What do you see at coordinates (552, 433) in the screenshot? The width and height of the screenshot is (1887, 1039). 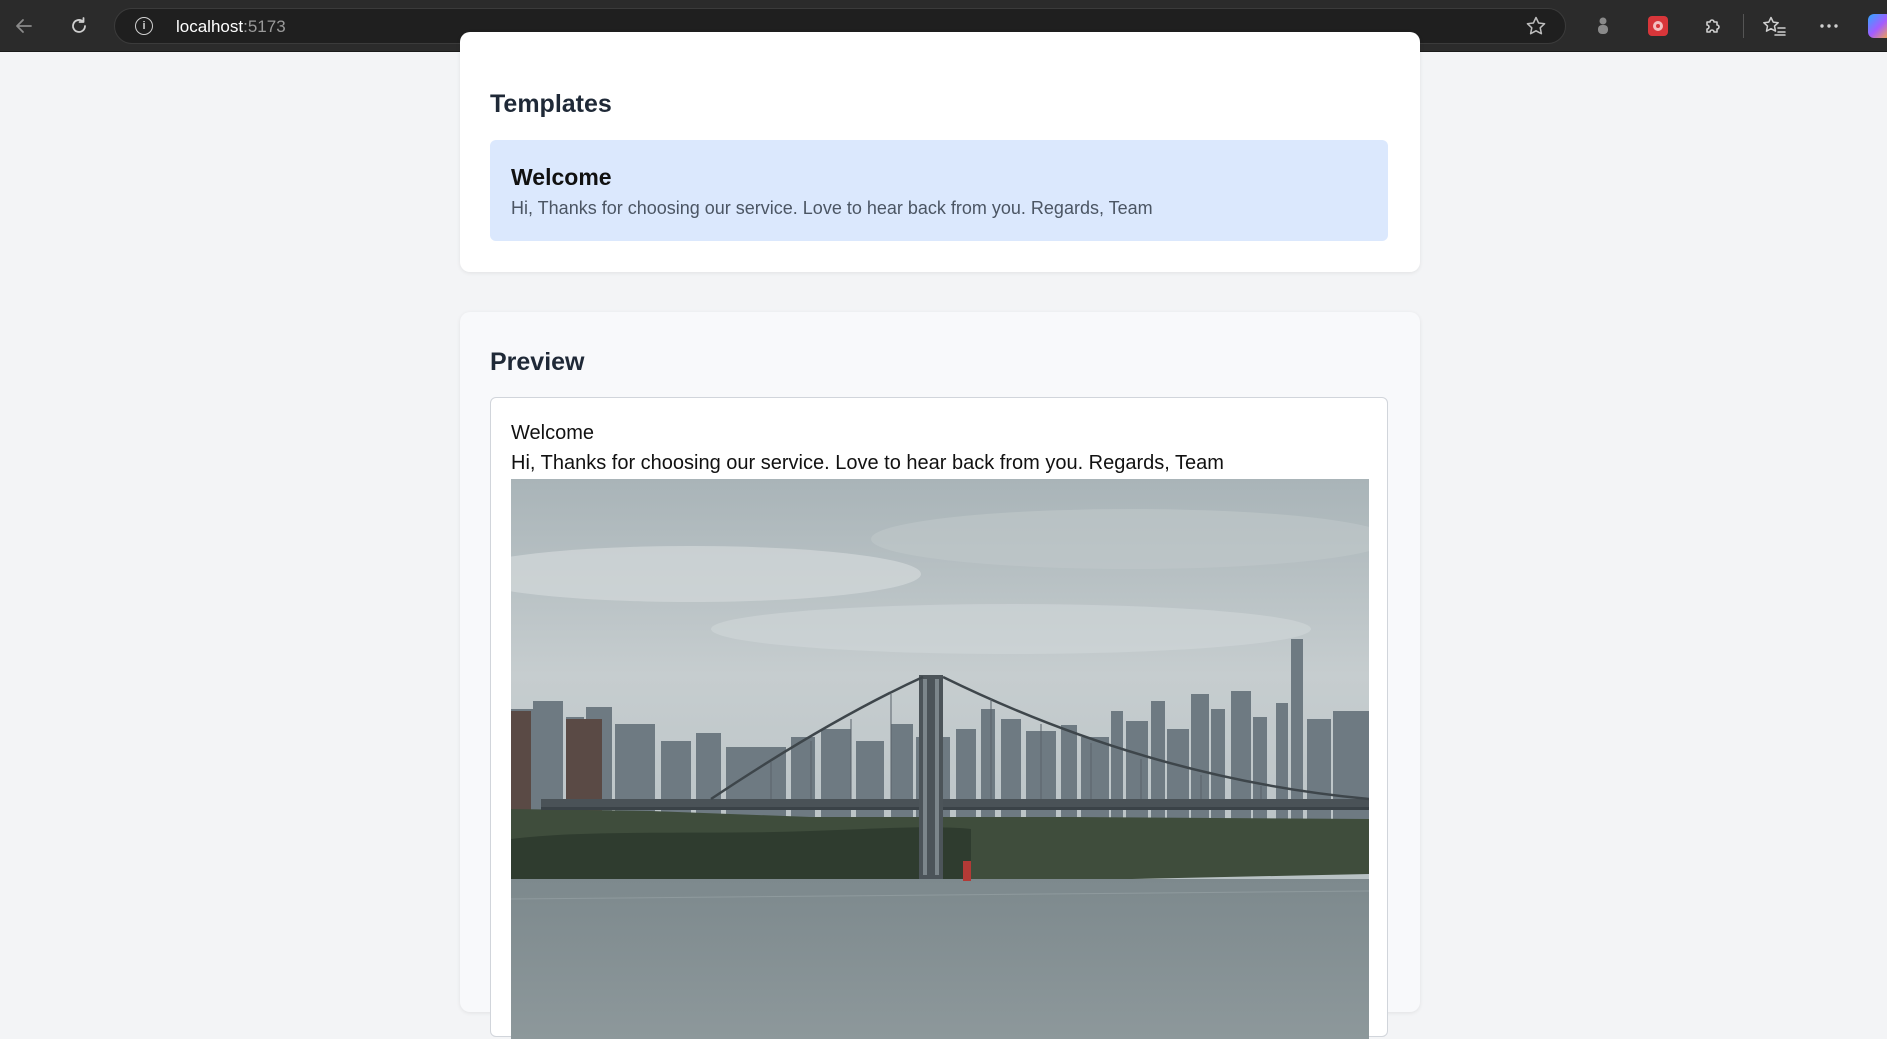 I see `preview-title: Welcome` at bounding box center [552, 433].